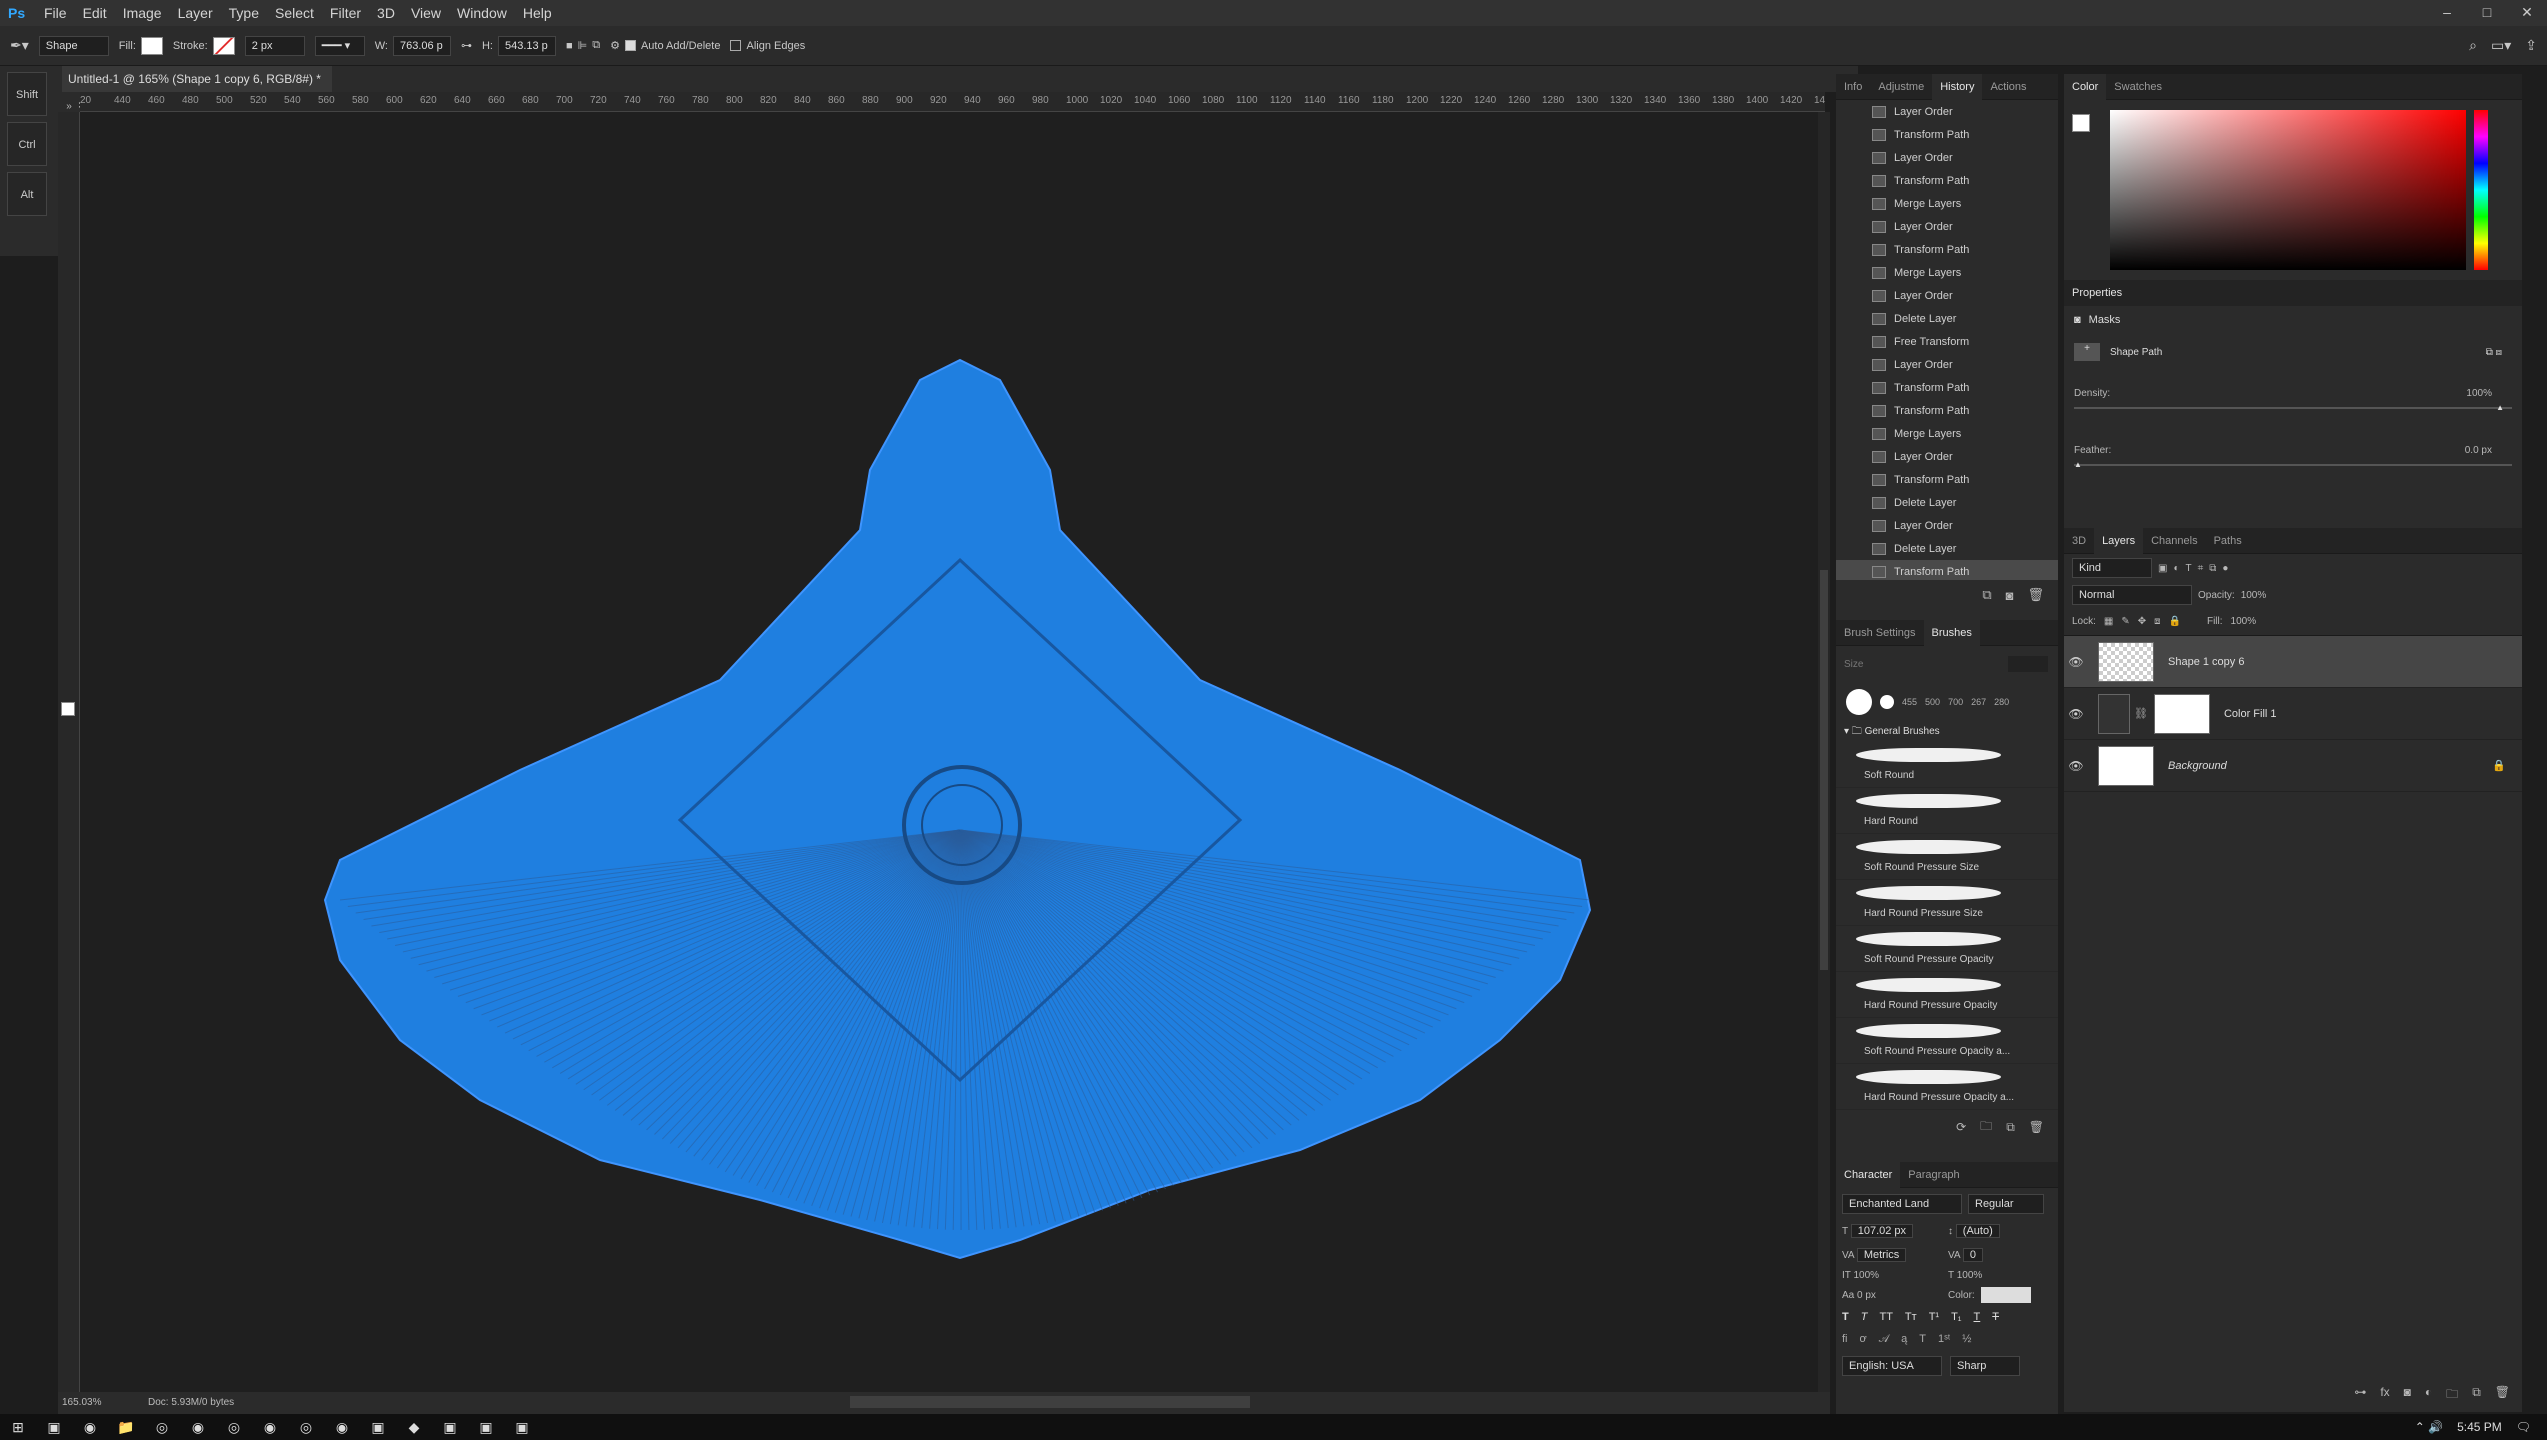  Describe the element at coordinates (191, 1403) in the screenshot. I see `document-size: Doc: 5.93M/0 bytes` at that location.